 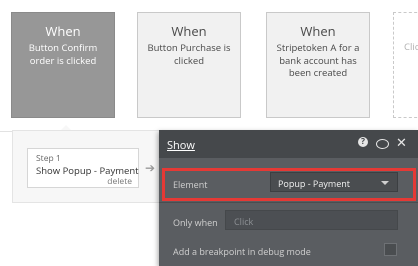 What do you see at coordinates (48, 158) in the screenshot?
I see `step-number: Step 1` at bounding box center [48, 158].